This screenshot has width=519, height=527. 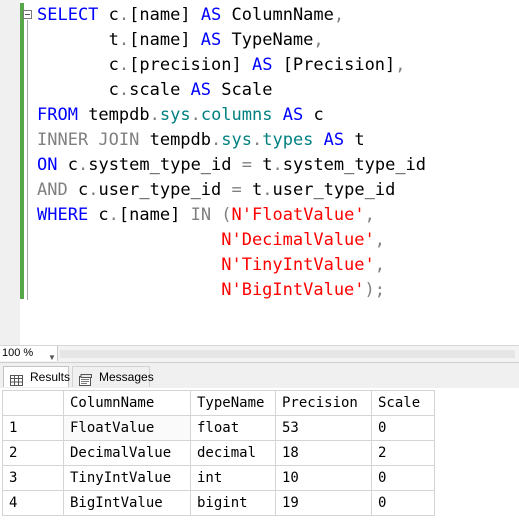 What do you see at coordinates (233, 478) in the screenshot?
I see `grid-cell: int` at bounding box center [233, 478].